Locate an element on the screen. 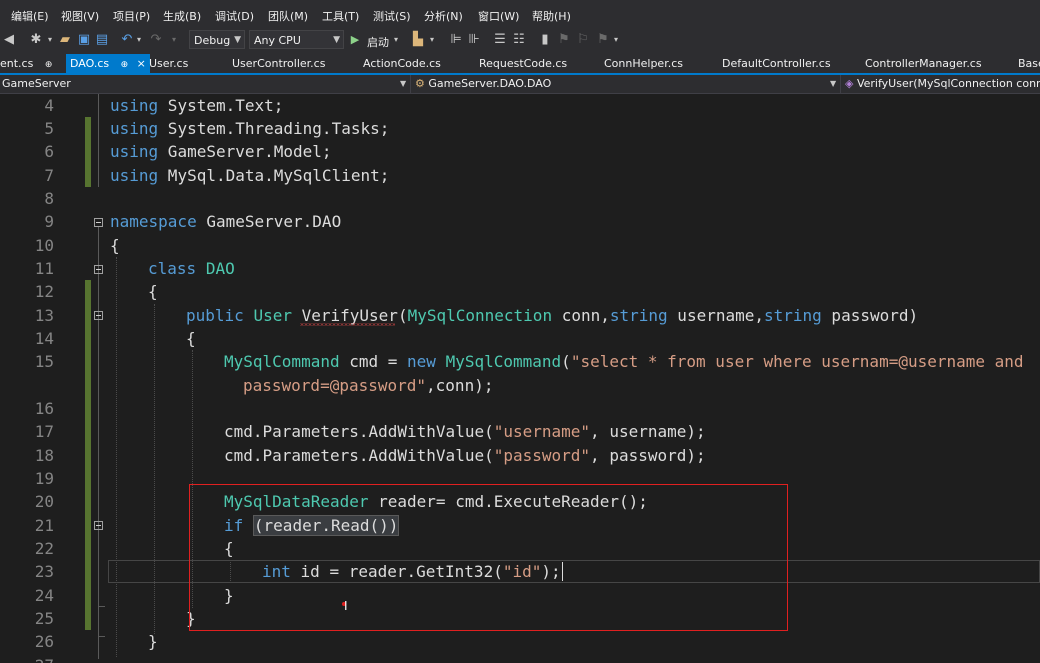 This screenshot has width=1040, height=663. dropdown-arrow-icon: ▾ is located at coordinates (50, 40).